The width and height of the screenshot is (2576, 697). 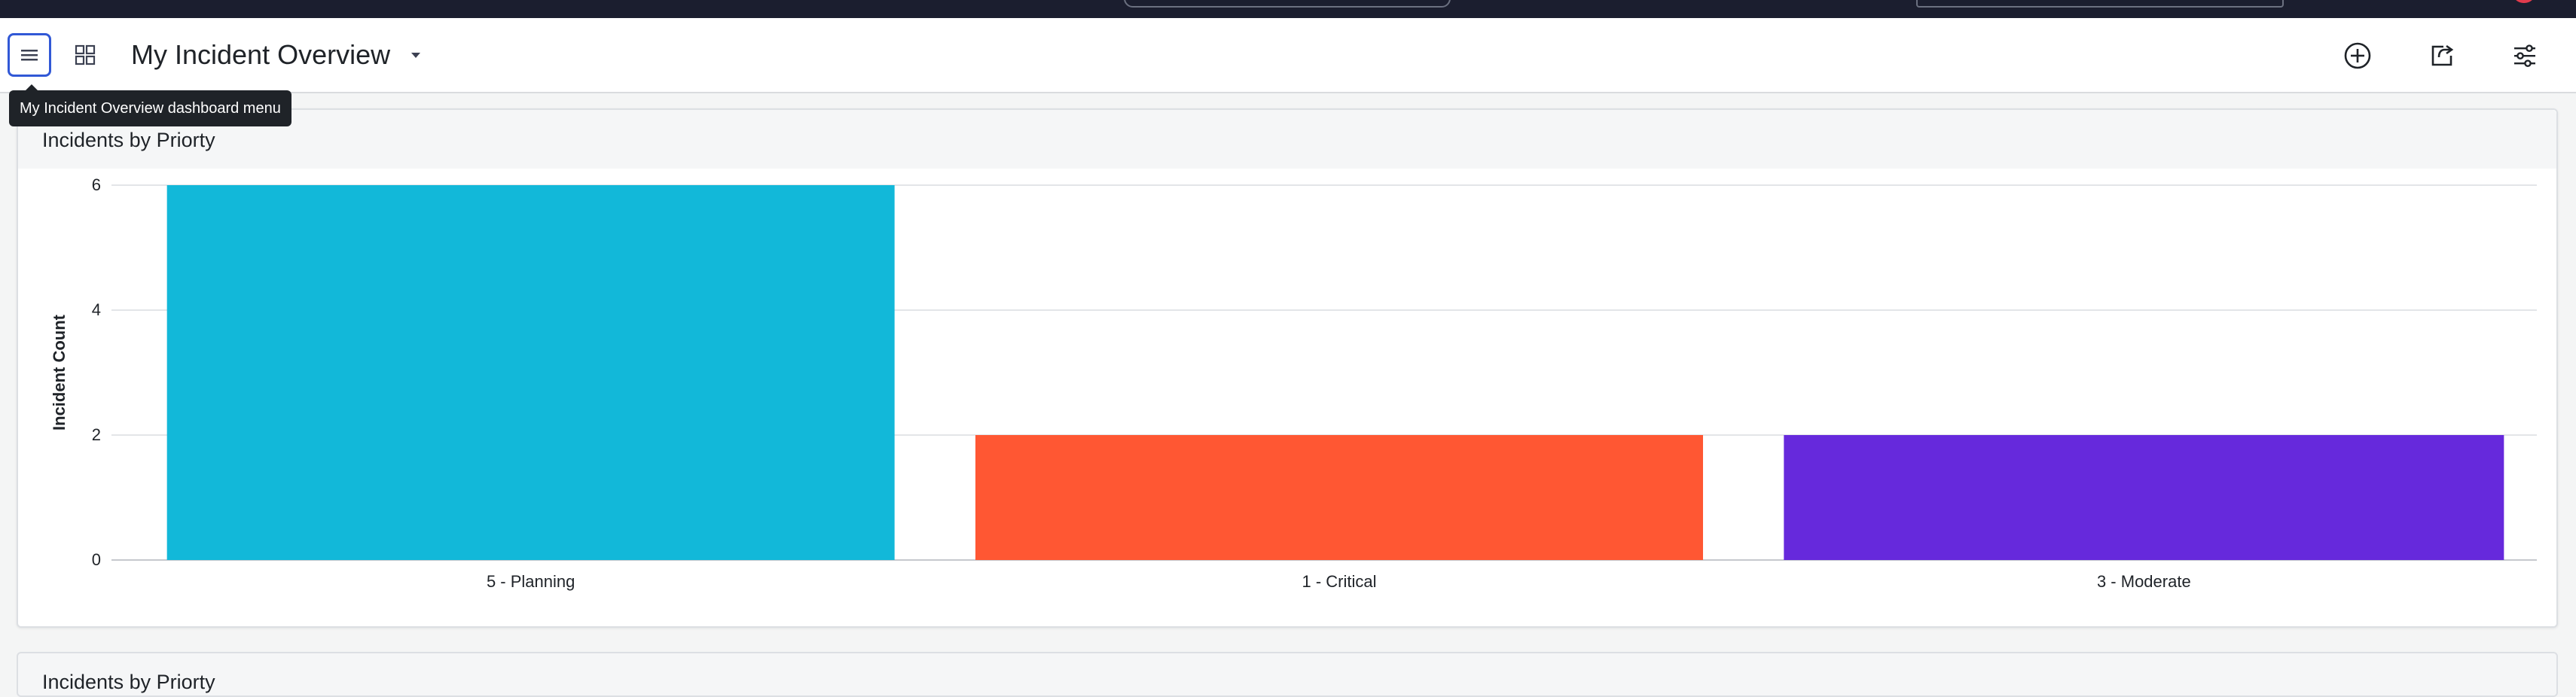 What do you see at coordinates (2144, 582) in the screenshot?
I see `x-tick-label: 3 - Moderate` at bounding box center [2144, 582].